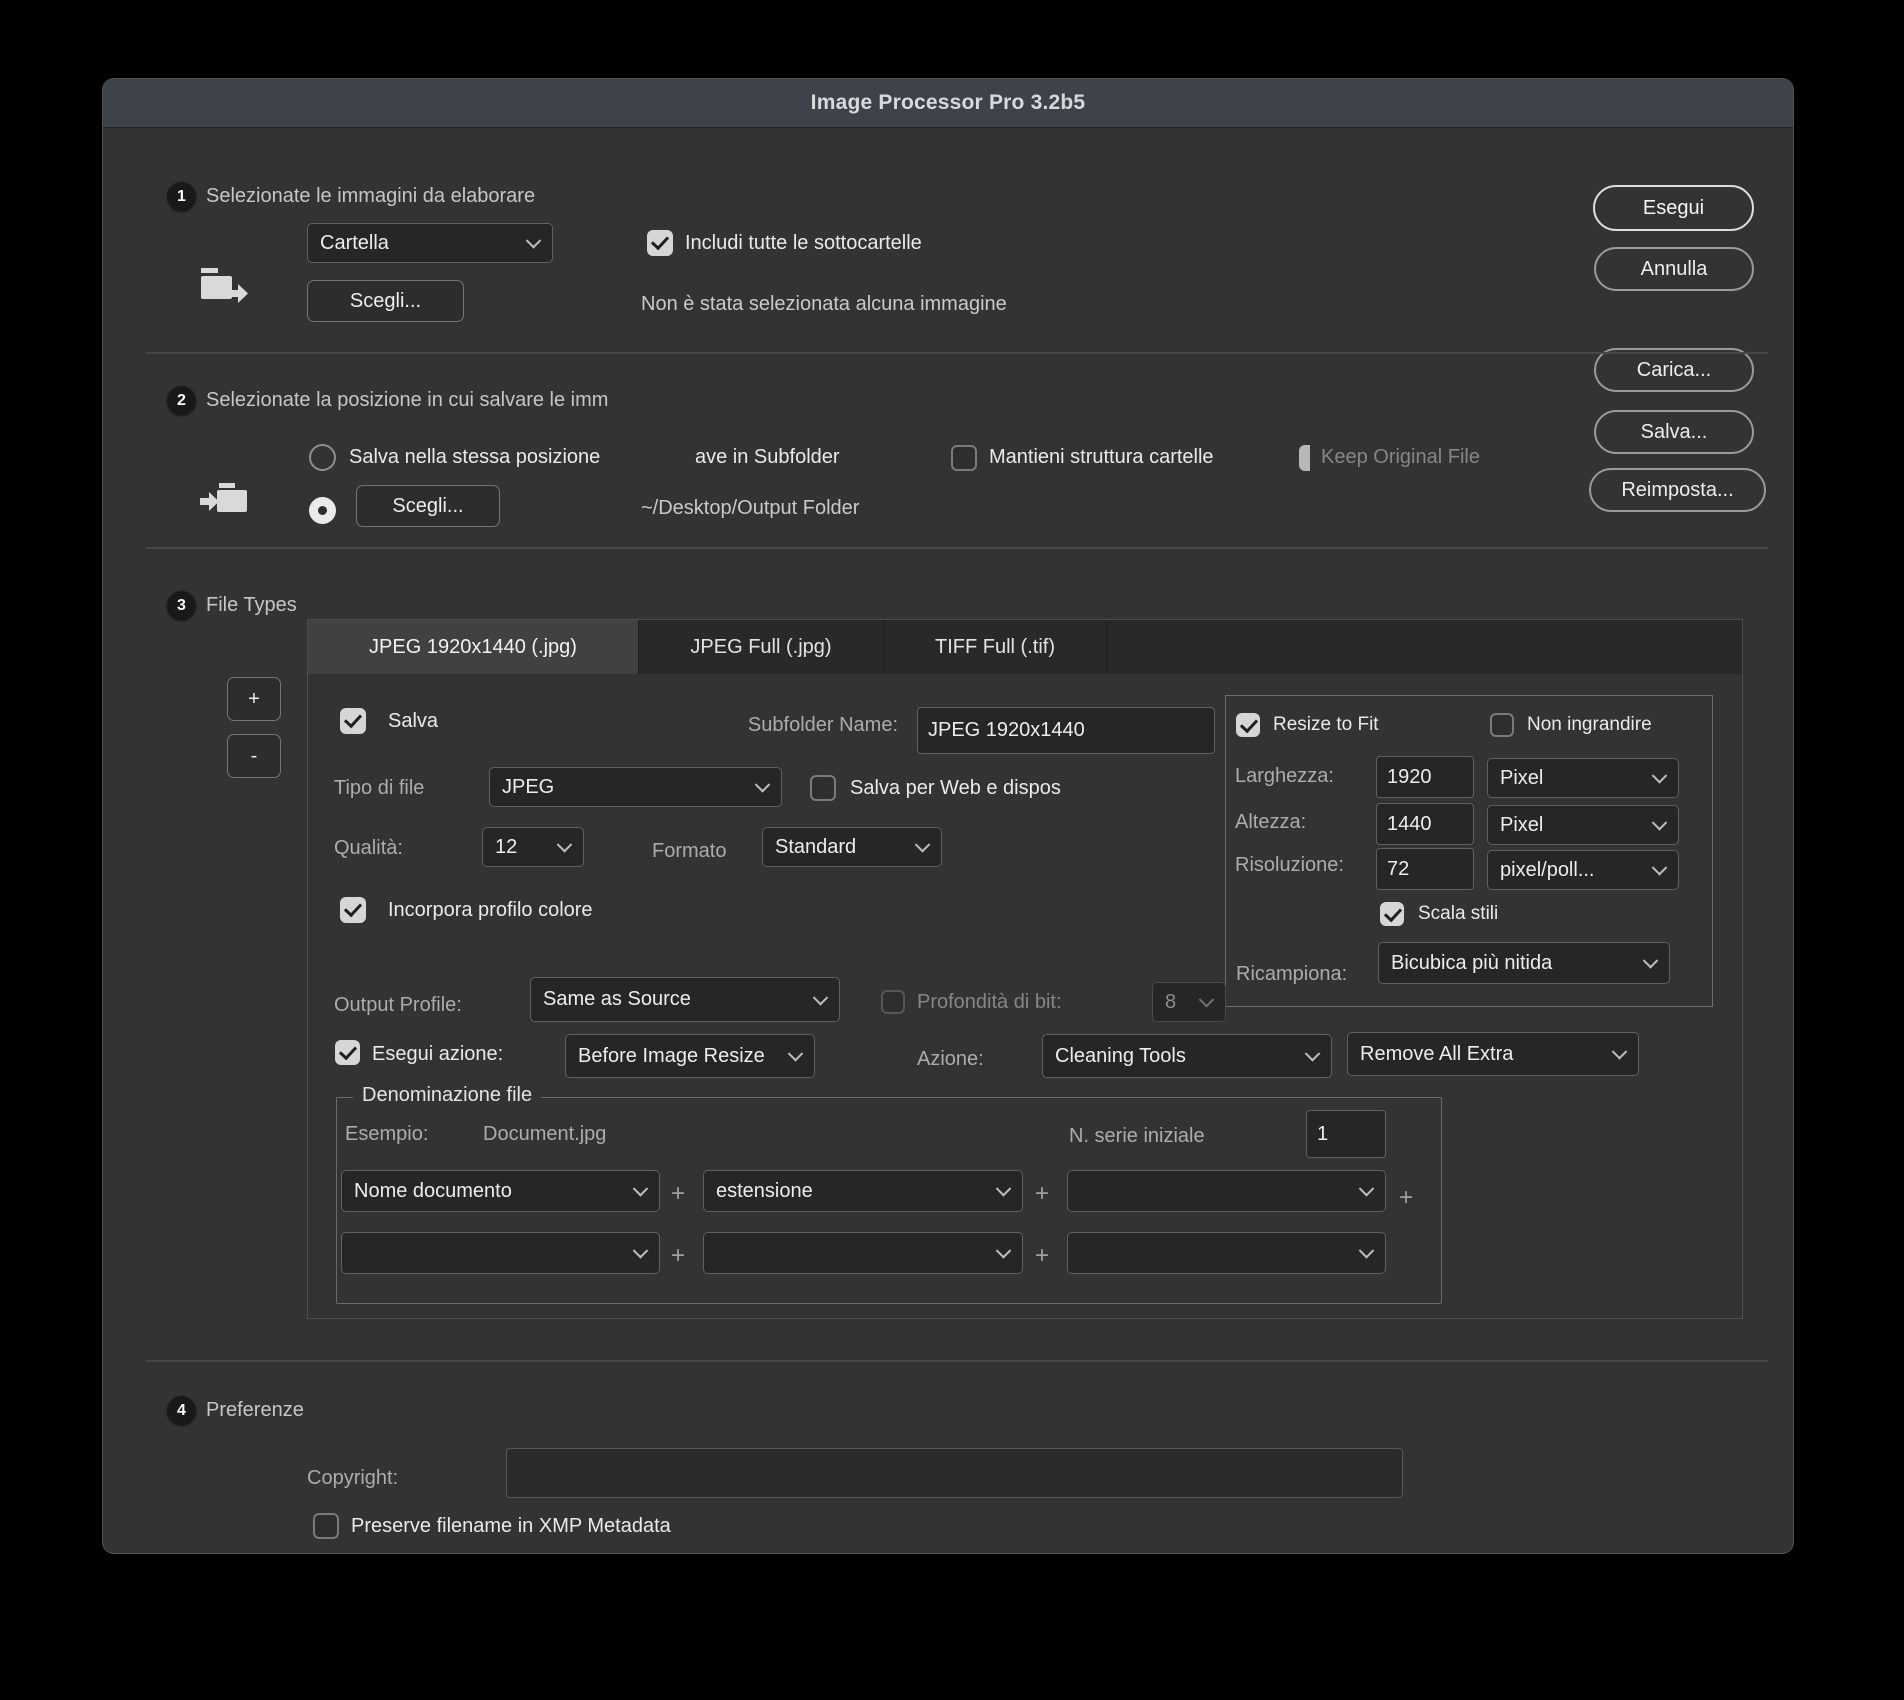 Image resolution: width=1904 pixels, height=1700 pixels. Describe the element at coordinates (181, 605) in the screenshot. I see `section3-badge: 3` at that location.